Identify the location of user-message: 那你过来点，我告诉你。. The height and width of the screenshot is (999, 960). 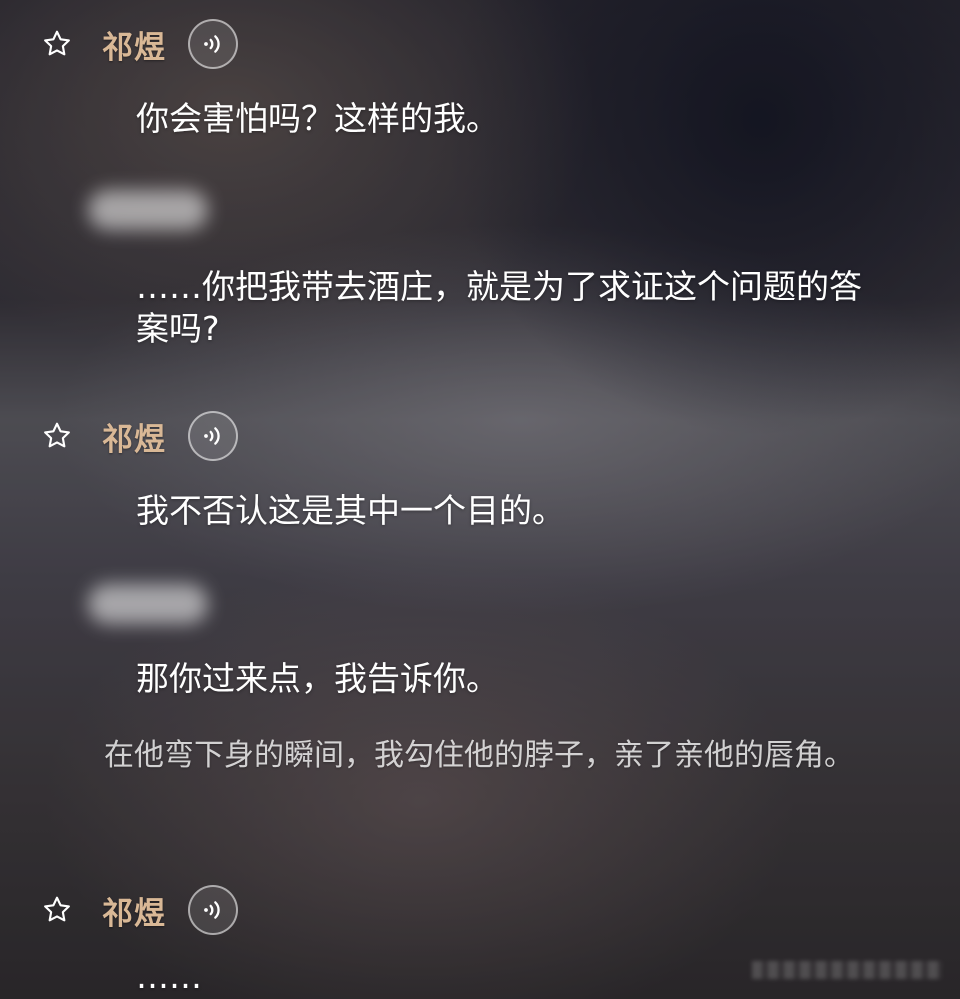
(317, 678).